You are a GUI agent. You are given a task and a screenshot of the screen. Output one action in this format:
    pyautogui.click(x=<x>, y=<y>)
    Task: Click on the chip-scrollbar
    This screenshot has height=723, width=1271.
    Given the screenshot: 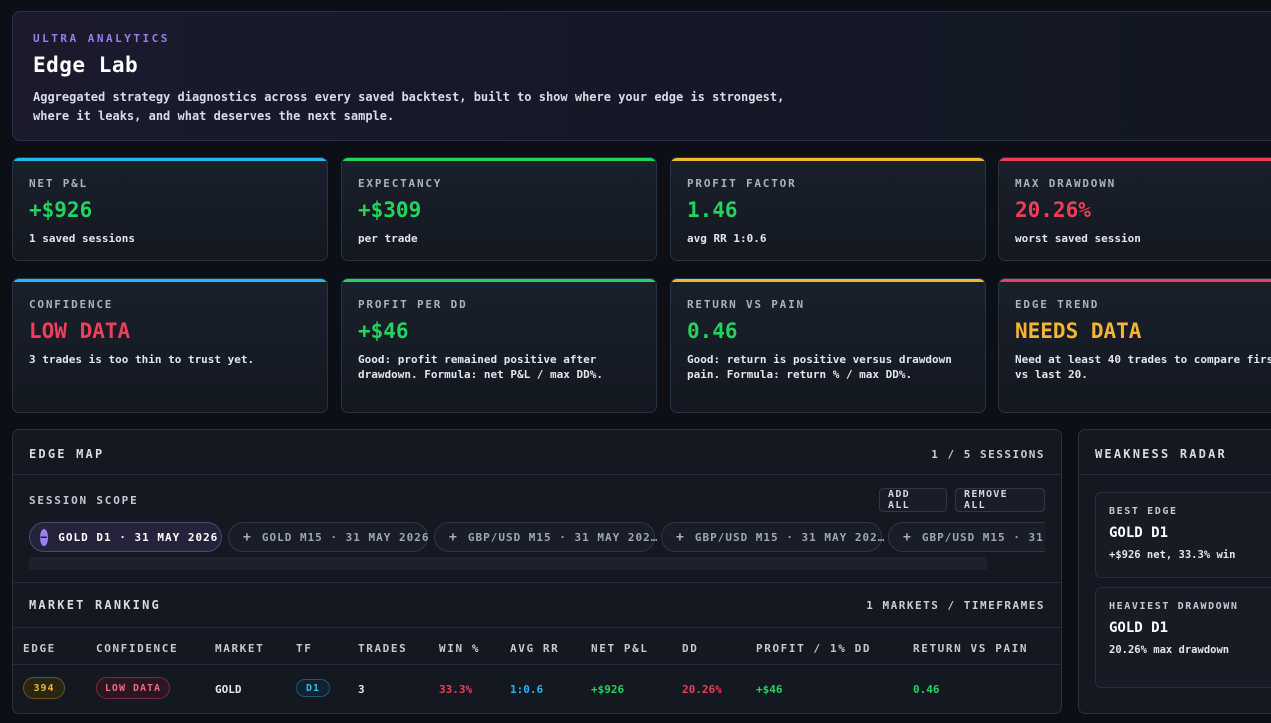 What is the action you would take?
    pyautogui.click(x=508, y=563)
    